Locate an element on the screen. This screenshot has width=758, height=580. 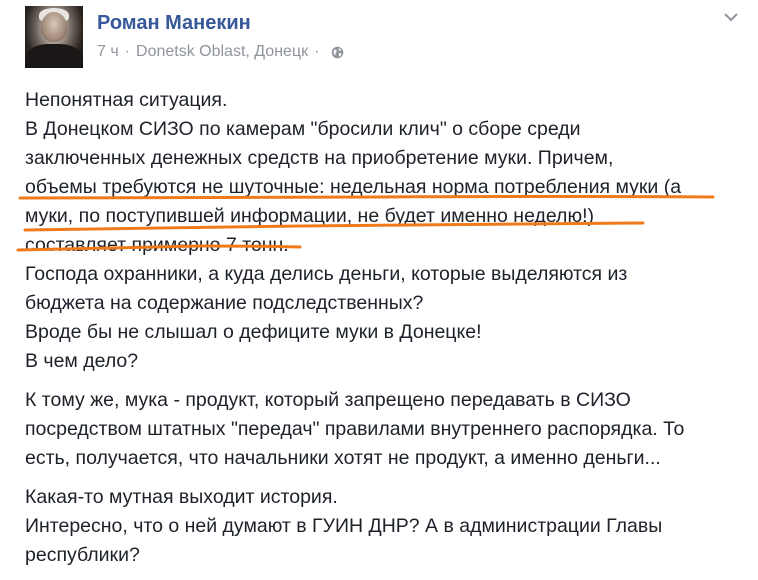
chevron-down-icon is located at coordinates (731, 17).